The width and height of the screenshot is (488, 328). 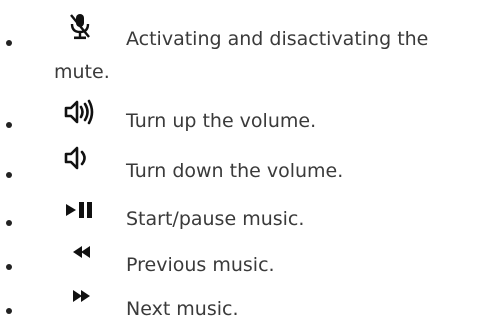 I want to click on previous-icon, so click(x=80, y=253).